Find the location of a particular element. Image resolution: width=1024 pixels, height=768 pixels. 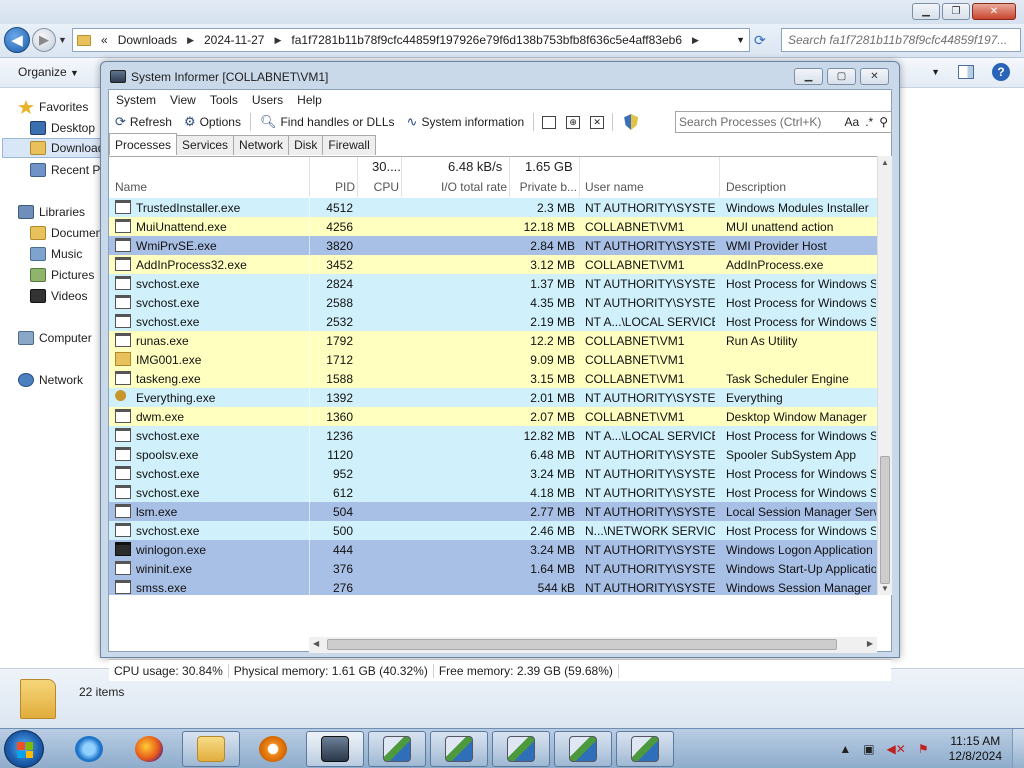

view-options-dropdown-icon: ▼ is located at coordinates (935, 72).